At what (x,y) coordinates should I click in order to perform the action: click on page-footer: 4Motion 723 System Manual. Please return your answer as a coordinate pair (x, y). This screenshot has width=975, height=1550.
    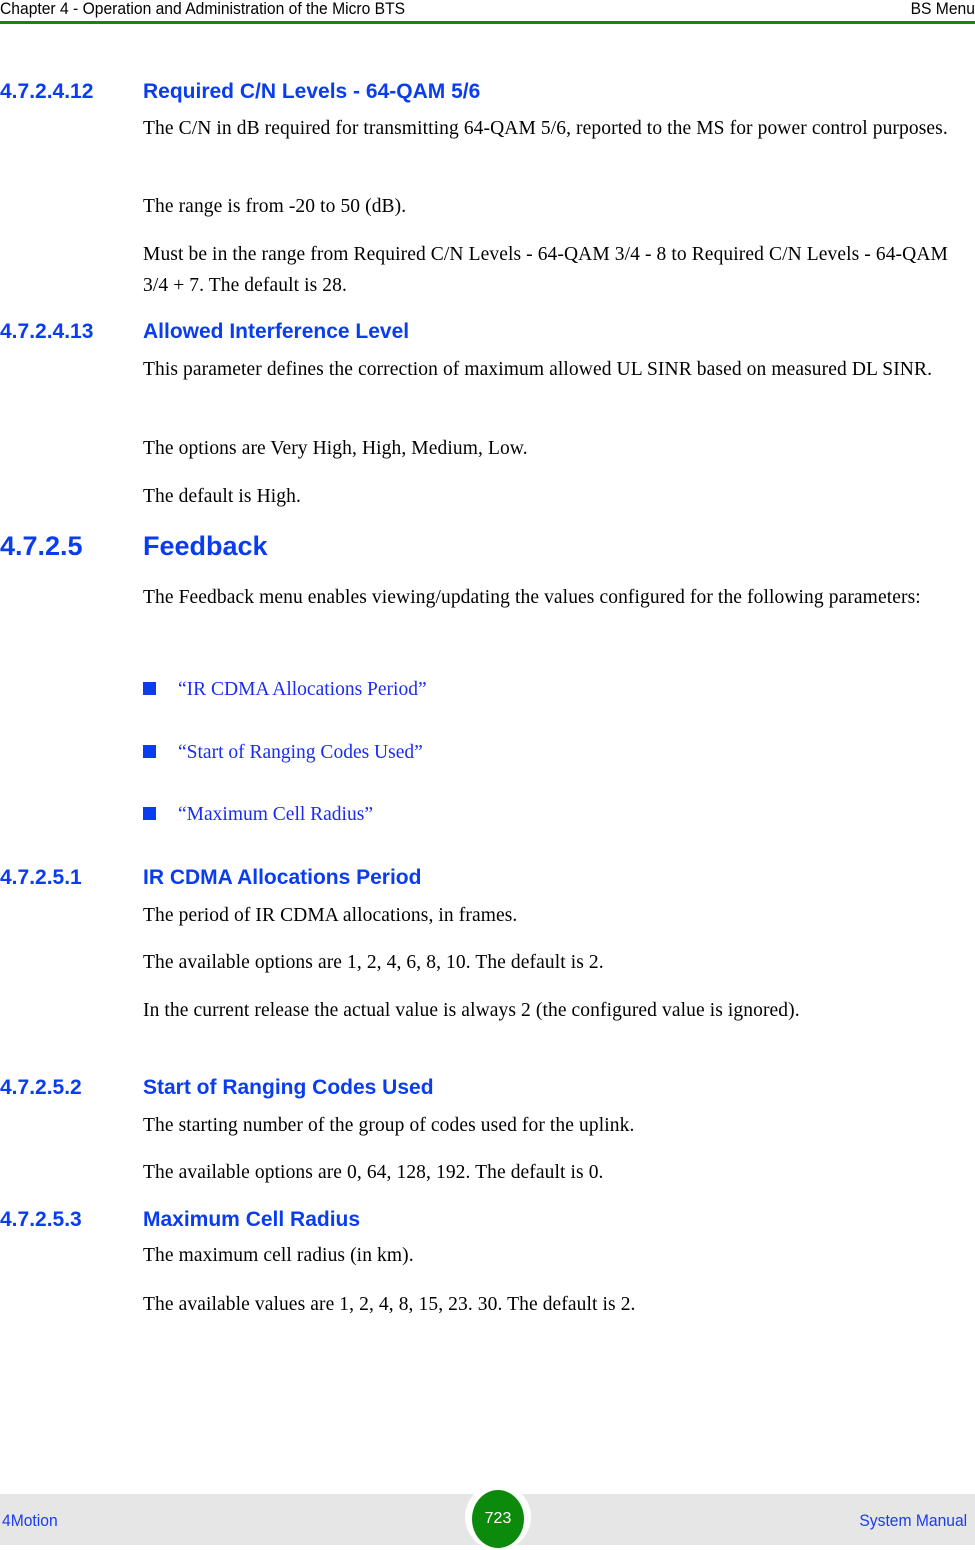
    Looking at the image, I should click on (487, 1517).